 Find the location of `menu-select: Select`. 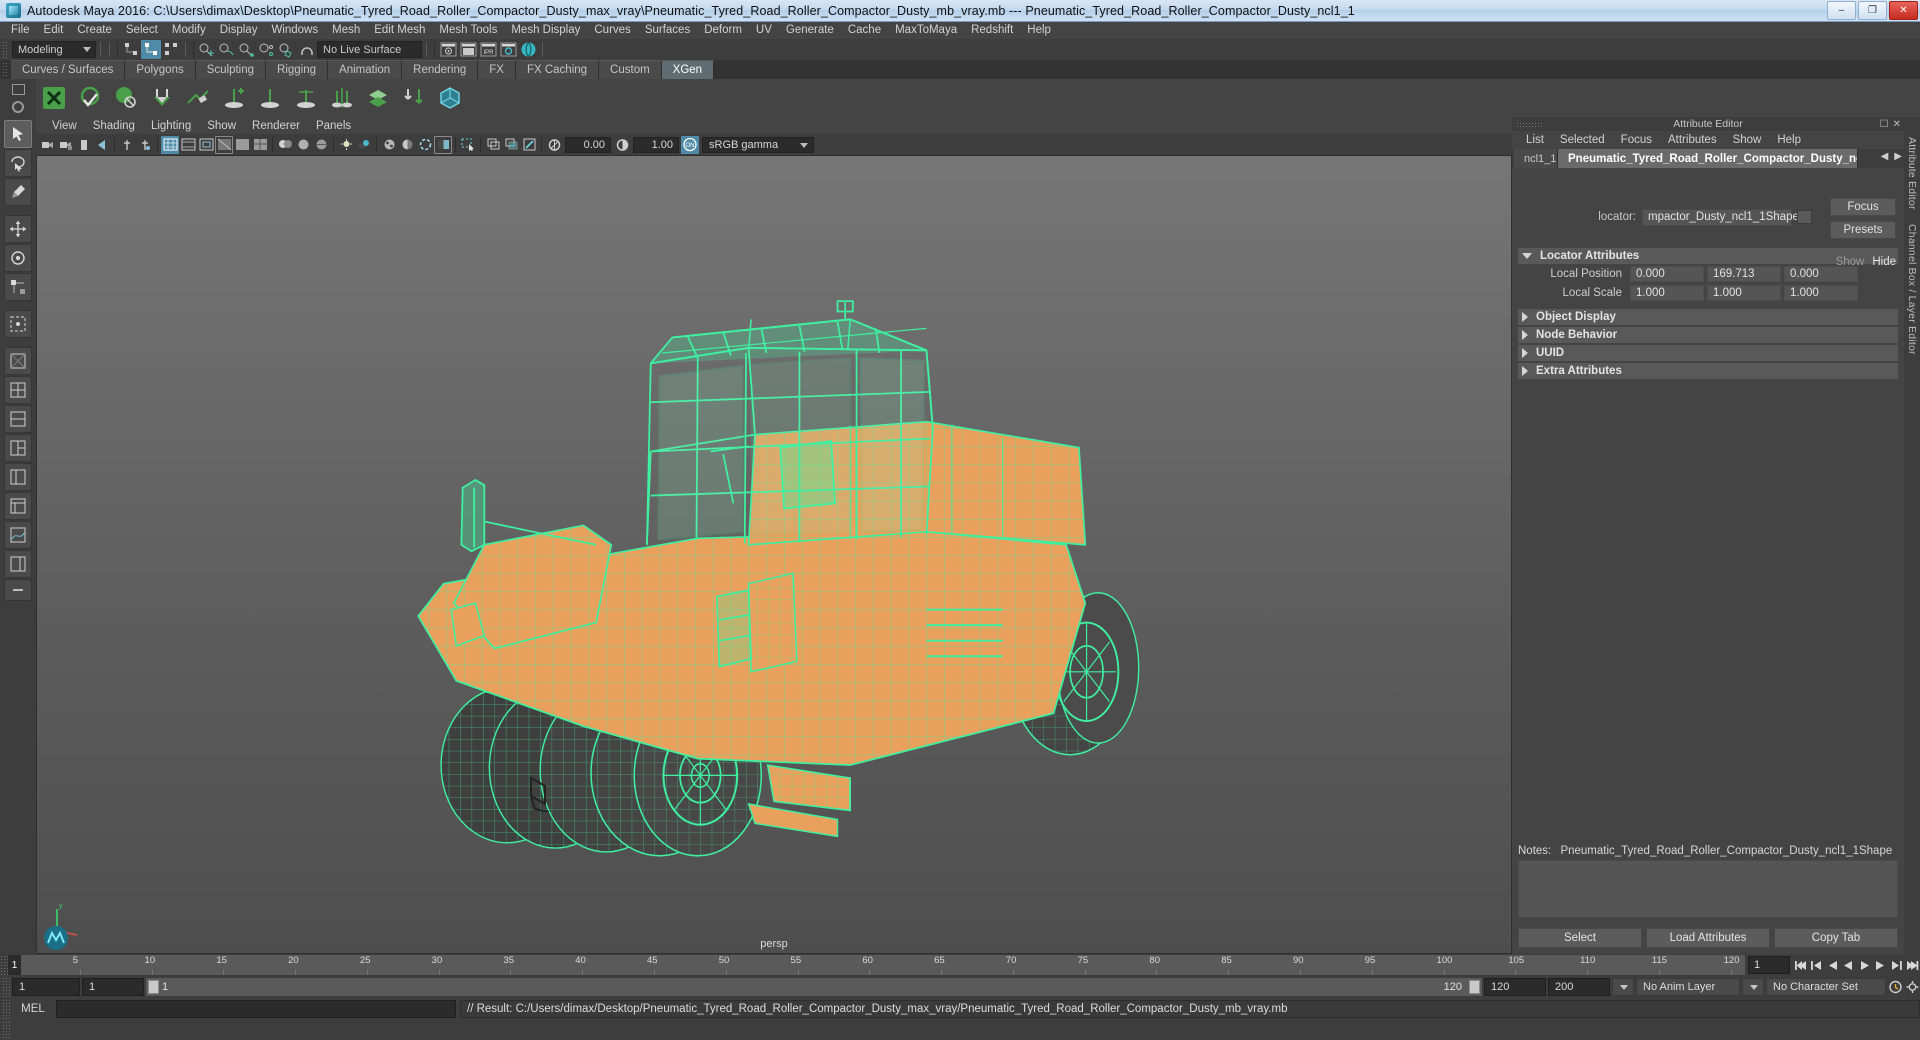

menu-select: Select is located at coordinates (142, 30).